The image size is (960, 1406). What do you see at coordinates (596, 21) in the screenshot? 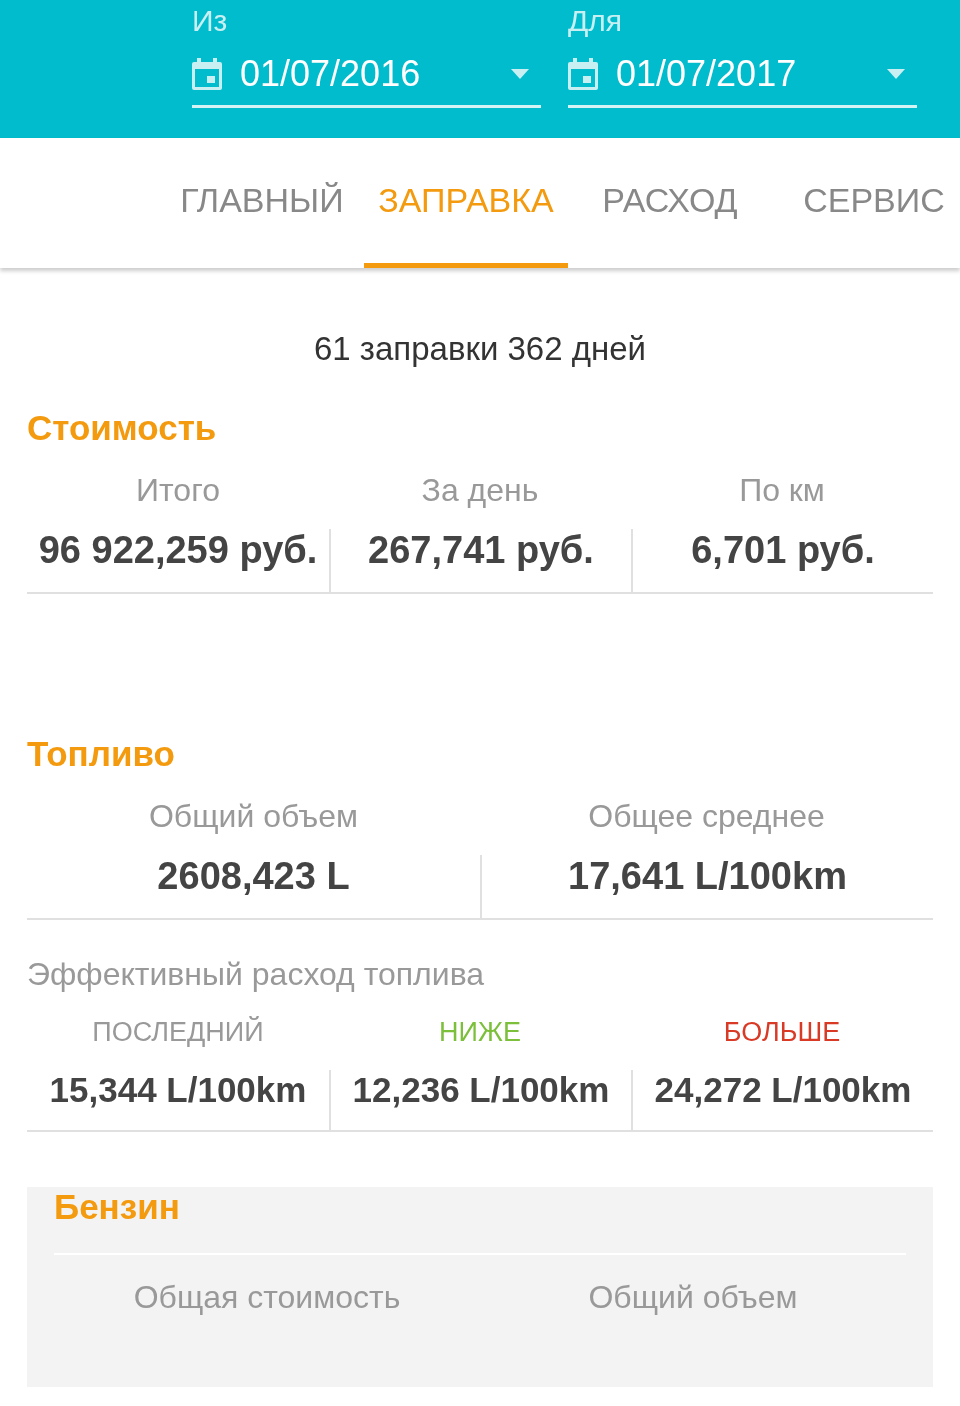
I see `date-label: Для` at bounding box center [596, 21].